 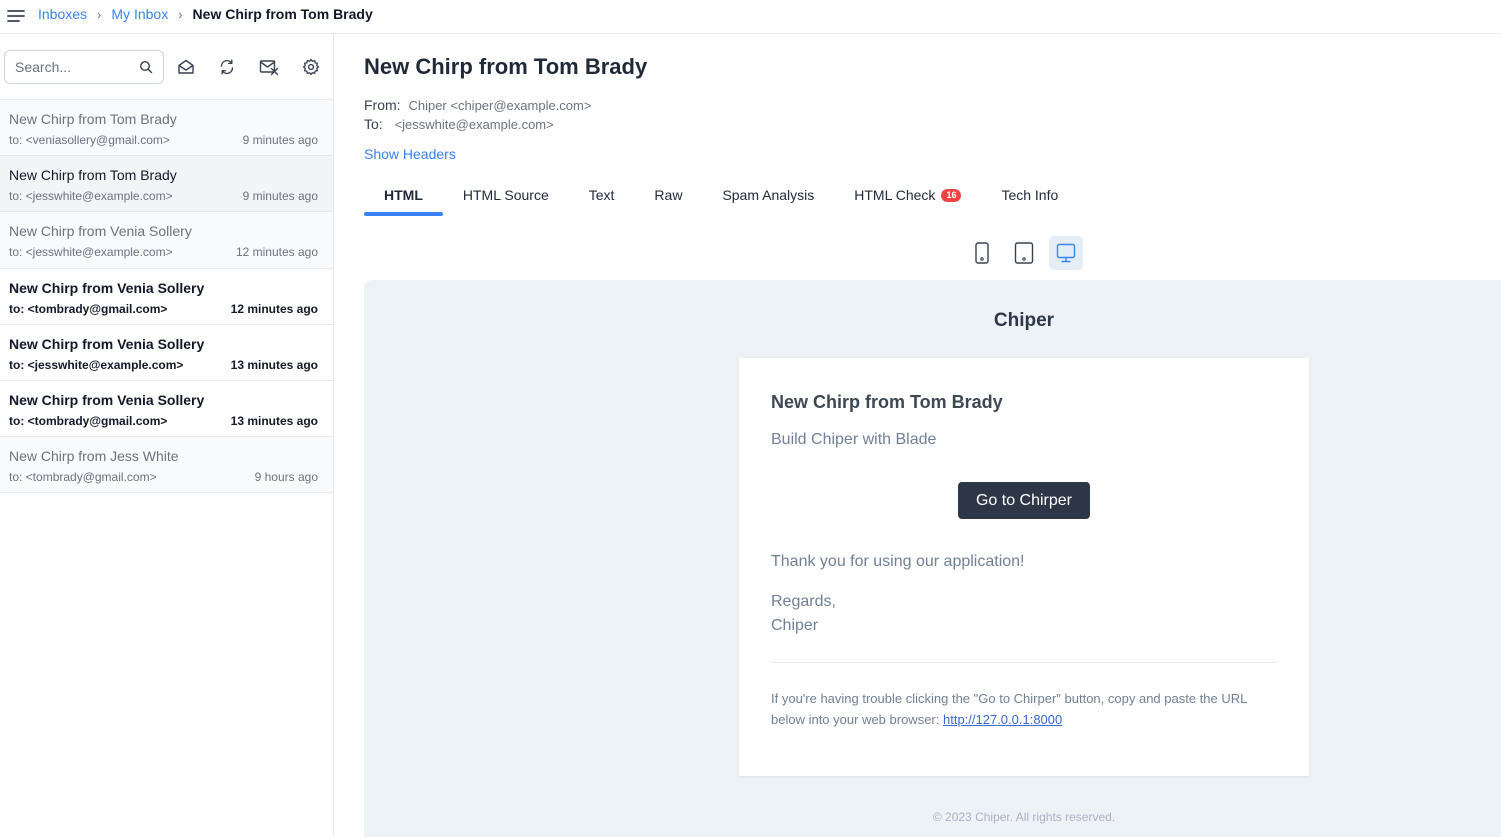 I want to click on refresh-button, so click(x=227, y=67).